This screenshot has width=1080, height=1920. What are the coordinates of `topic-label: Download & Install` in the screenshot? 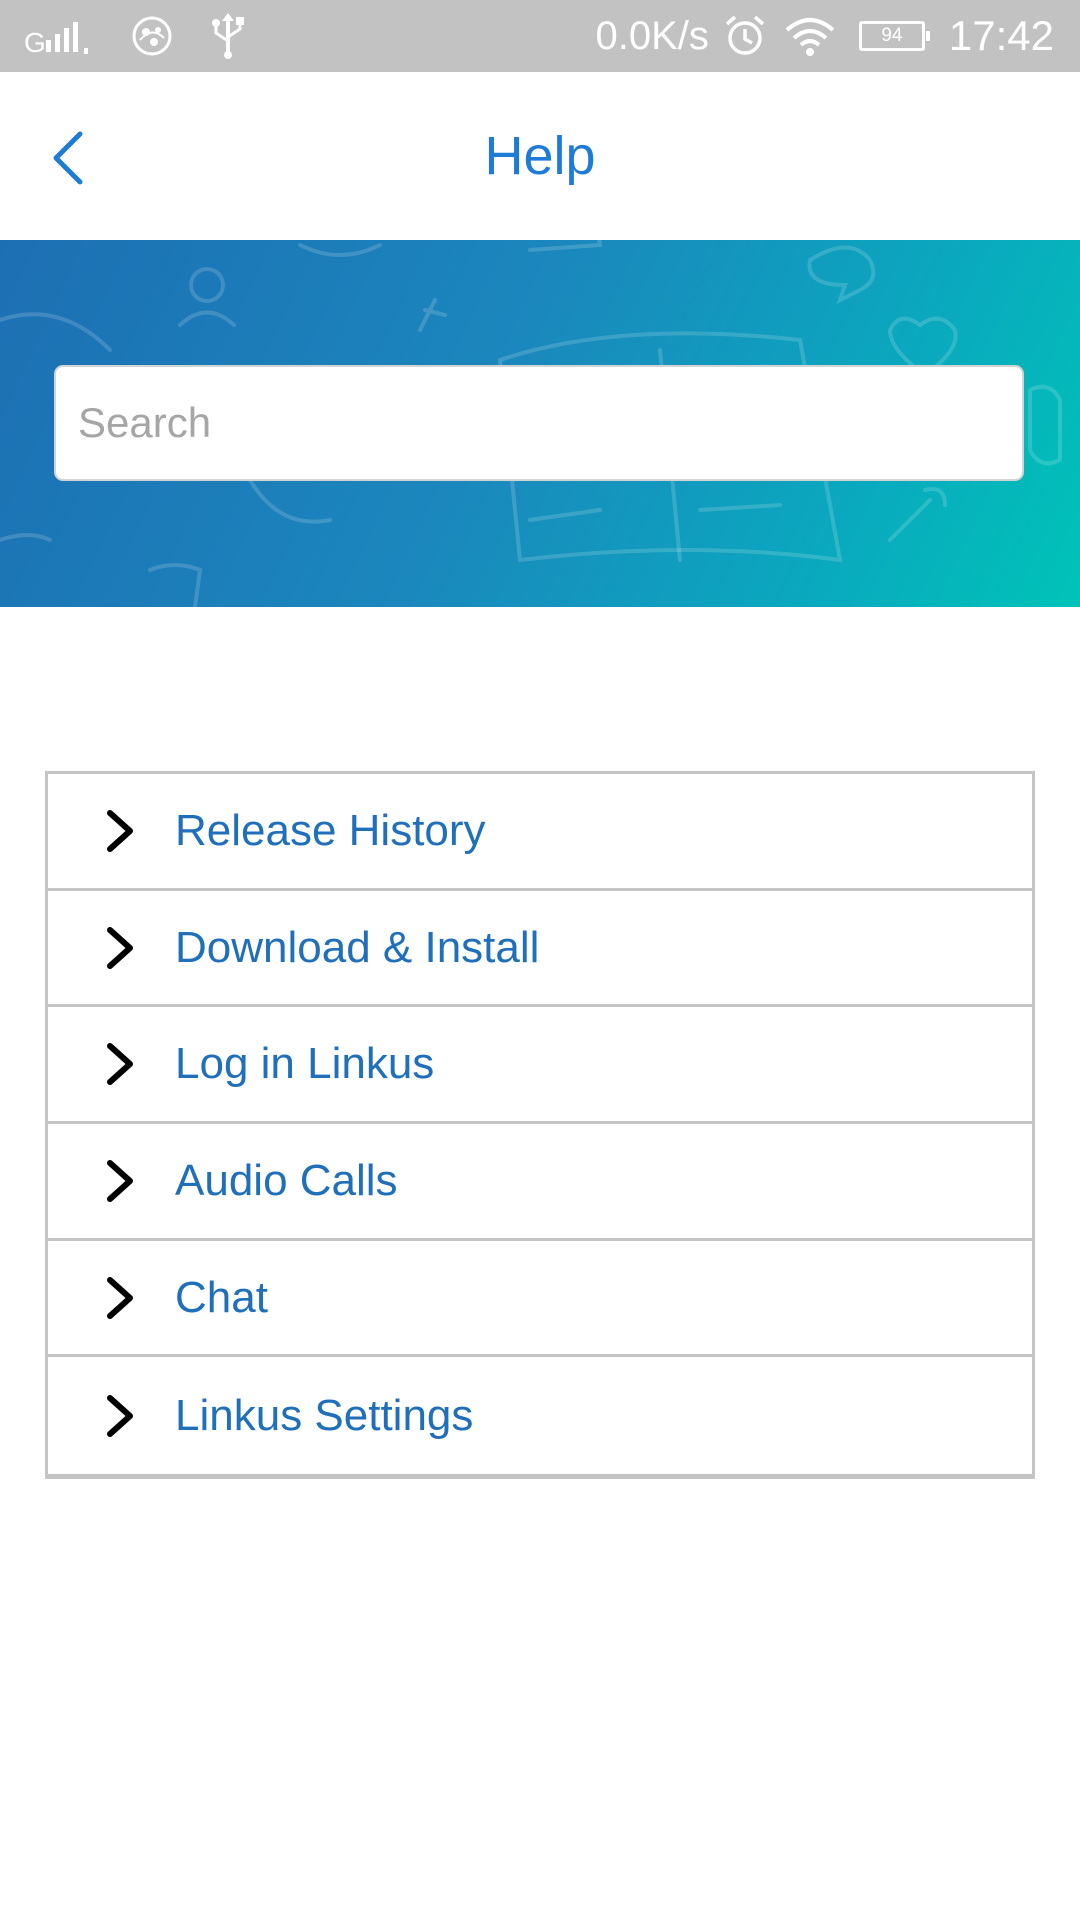 It's located at (357, 947).